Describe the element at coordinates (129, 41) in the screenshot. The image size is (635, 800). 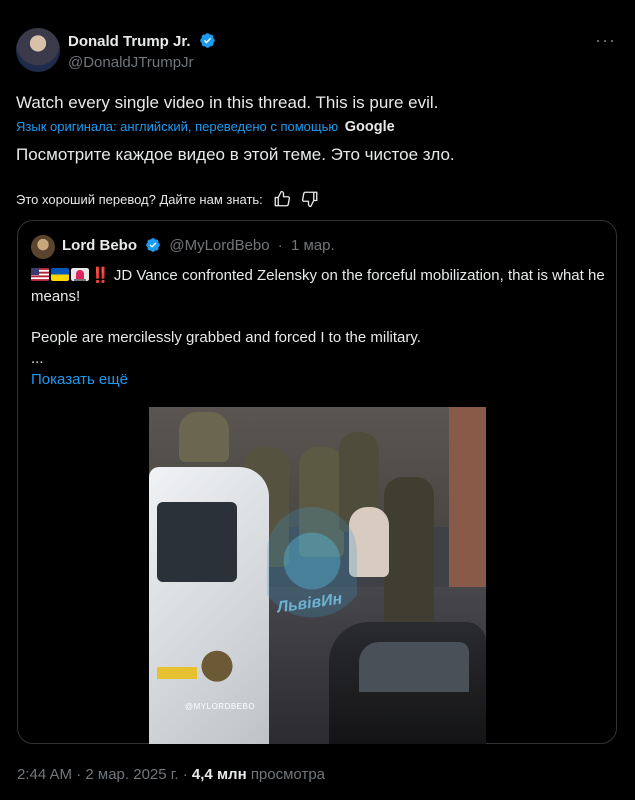
I see `author-name: Donald Trump Jr.` at that location.